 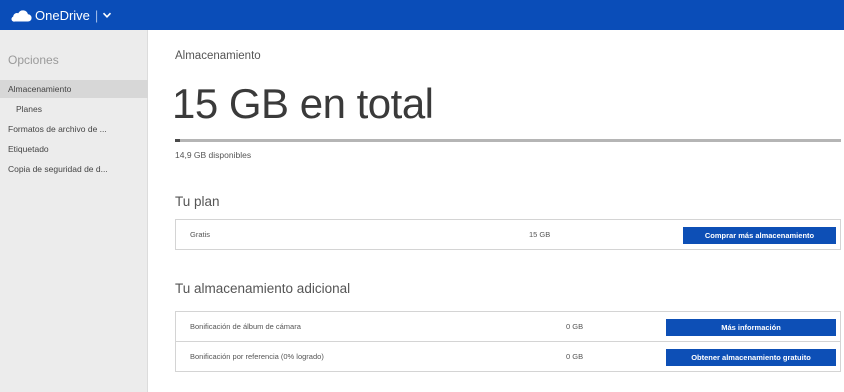 What do you see at coordinates (177, 140) in the screenshot?
I see `storage-usage-fill` at bounding box center [177, 140].